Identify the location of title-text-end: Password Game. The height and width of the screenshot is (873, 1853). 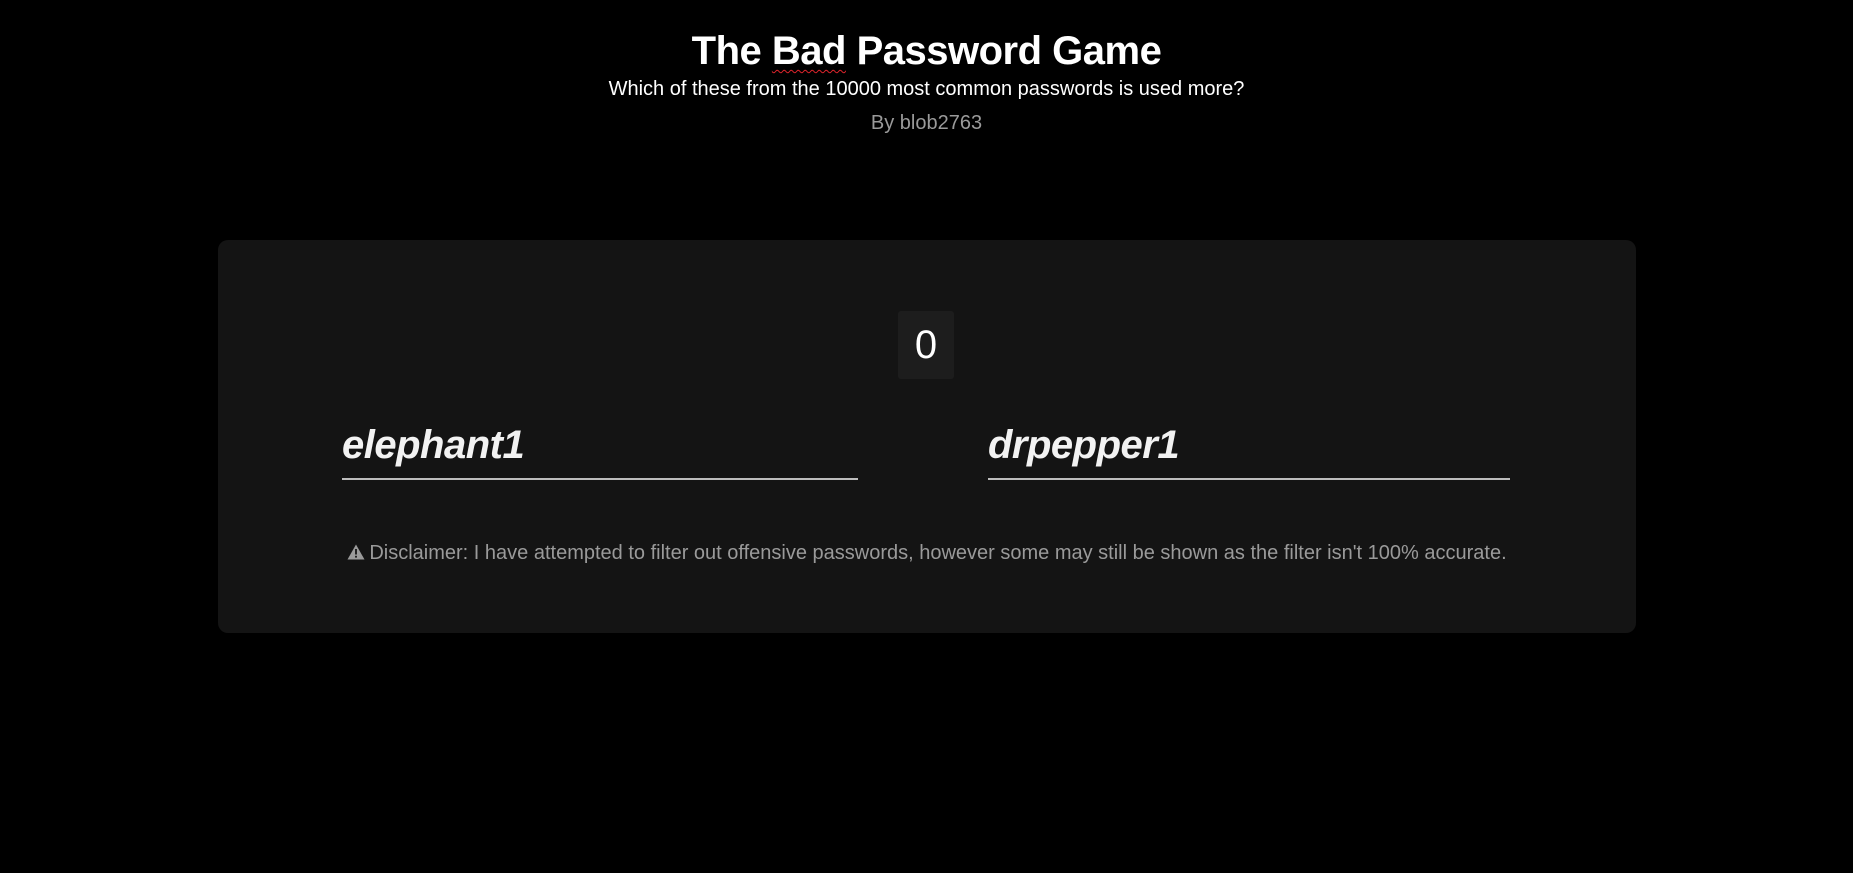
(1003, 51).